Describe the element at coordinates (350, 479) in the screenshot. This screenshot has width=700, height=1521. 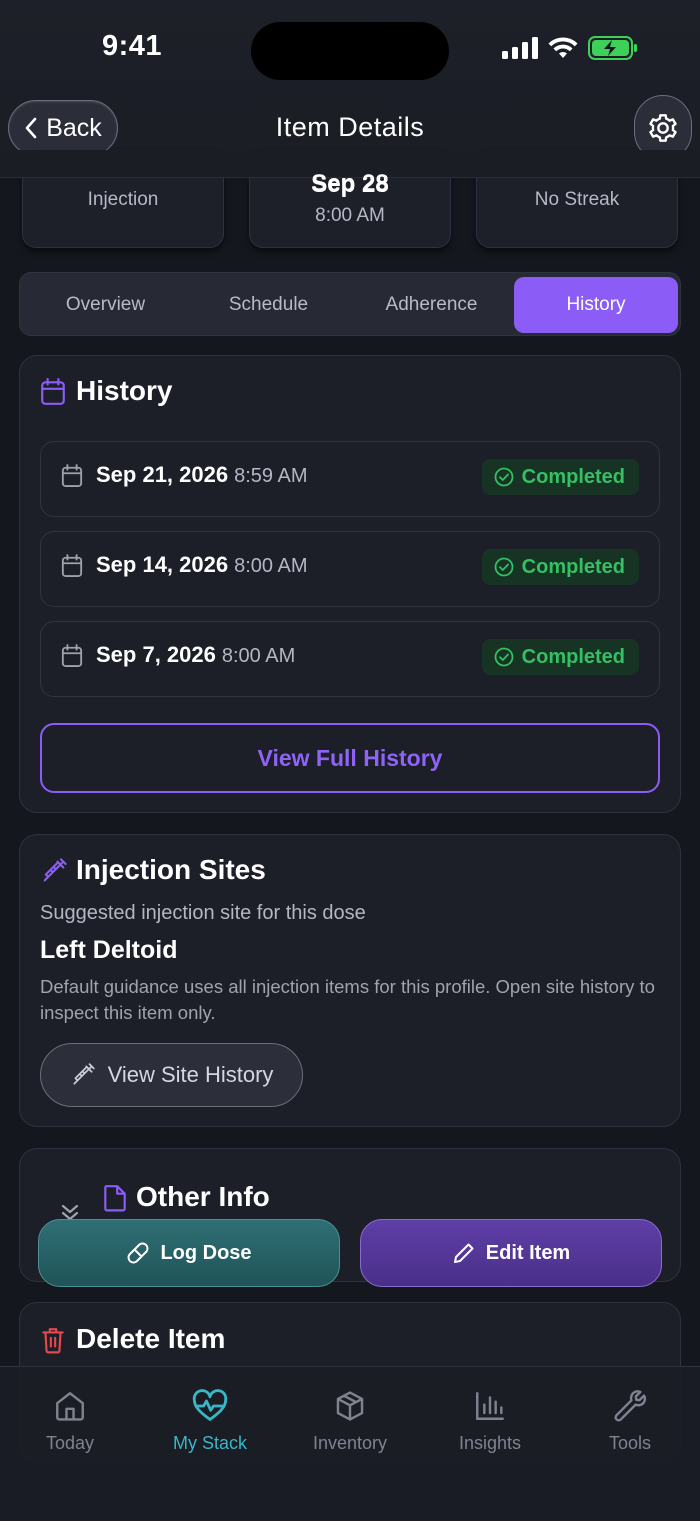
I see `history-row: Sep 21, 2026 8:59 AM Completed` at that location.